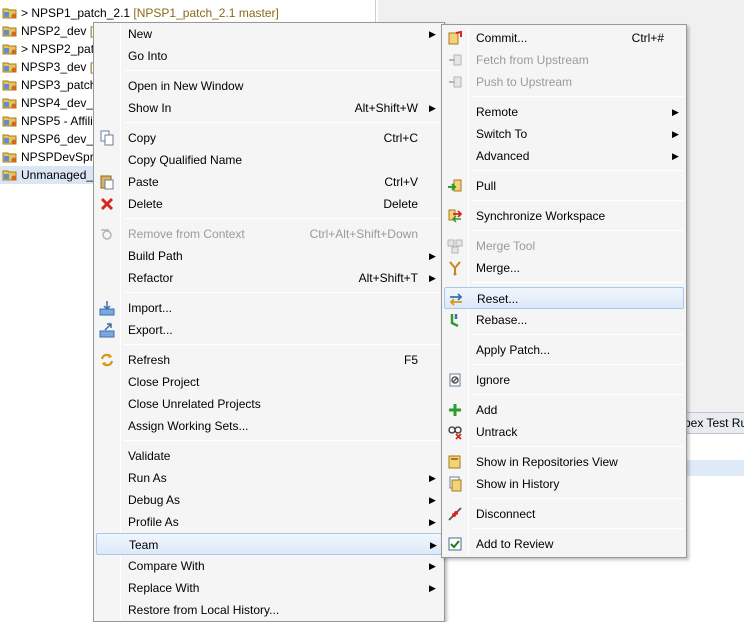 This screenshot has height=622, width=744. I want to click on menu-item-team: Team ▶, so click(269, 544).